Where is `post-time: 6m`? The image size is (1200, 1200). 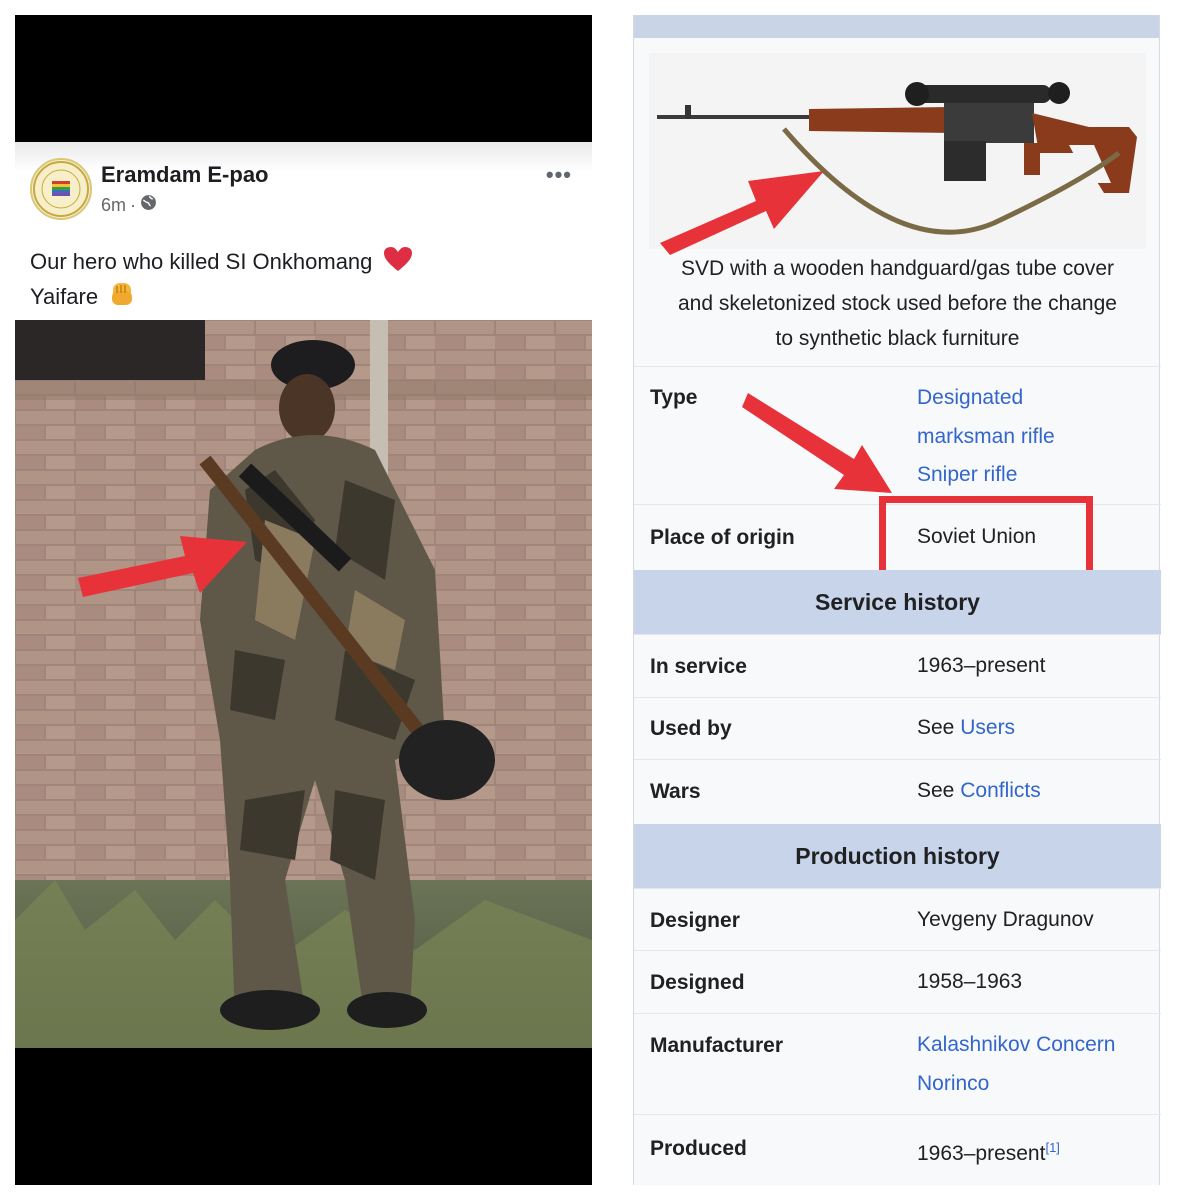
post-time: 6m is located at coordinates (113, 205).